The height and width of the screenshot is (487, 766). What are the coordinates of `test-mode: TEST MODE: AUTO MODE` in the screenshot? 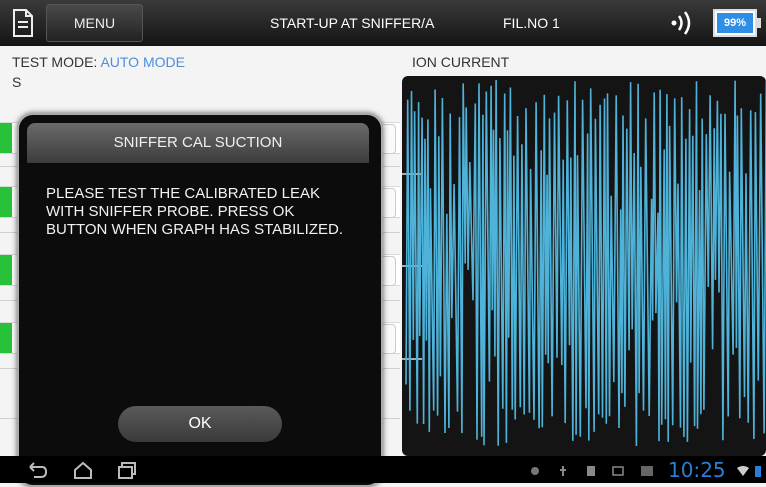 It's located at (98, 62).